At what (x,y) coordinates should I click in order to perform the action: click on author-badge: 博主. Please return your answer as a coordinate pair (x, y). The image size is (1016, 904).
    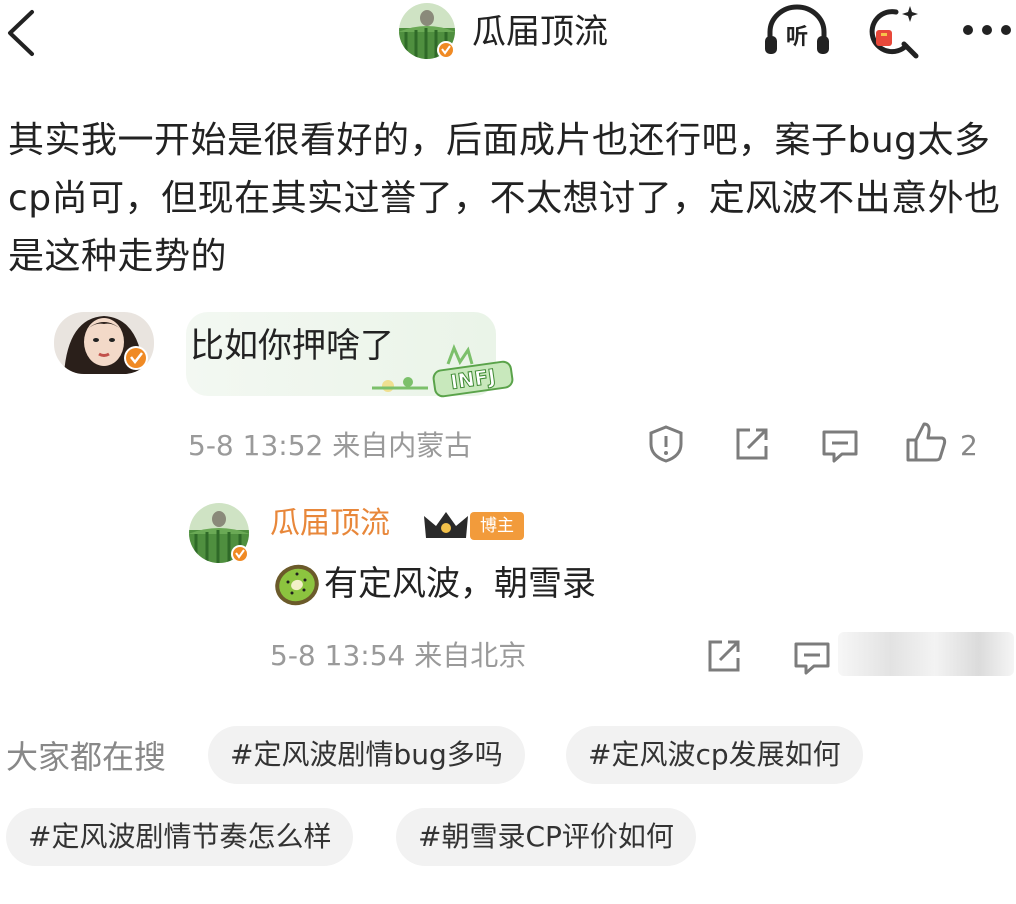
    Looking at the image, I should click on (497, 526).